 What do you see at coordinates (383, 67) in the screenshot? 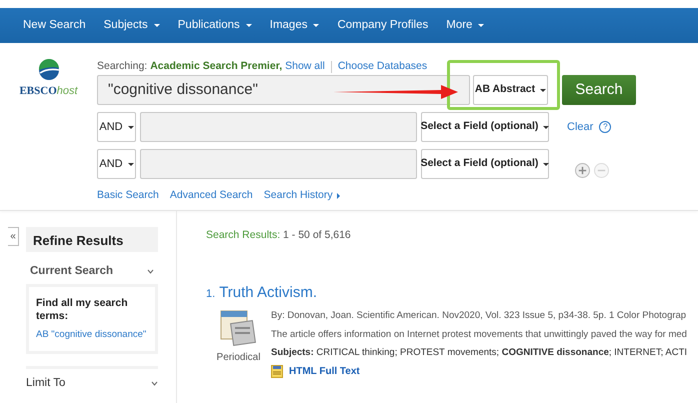
I see `choose-databases-link: Choose Databases` at bounding box center [383, 67].